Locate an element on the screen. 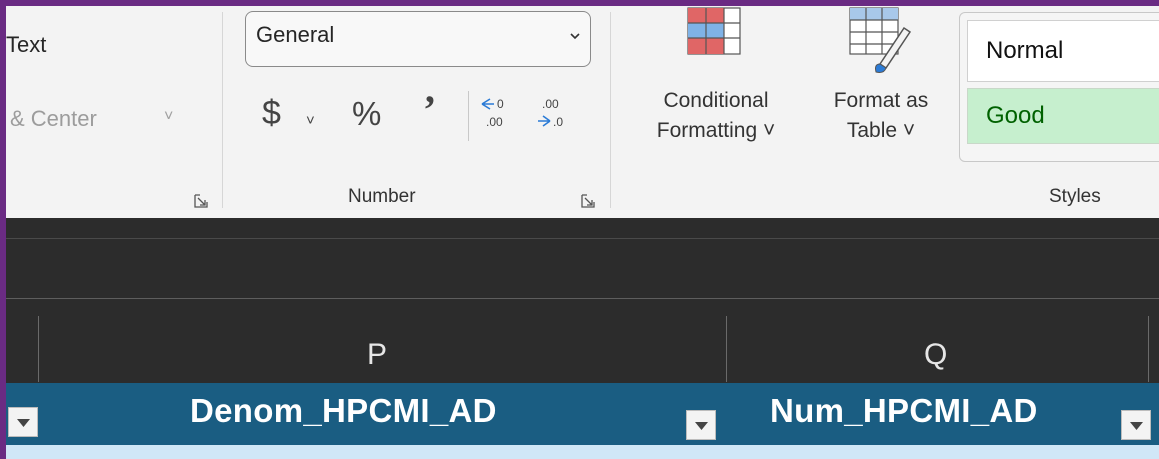  number-group-label: Number is located at coordinates (382, 196).